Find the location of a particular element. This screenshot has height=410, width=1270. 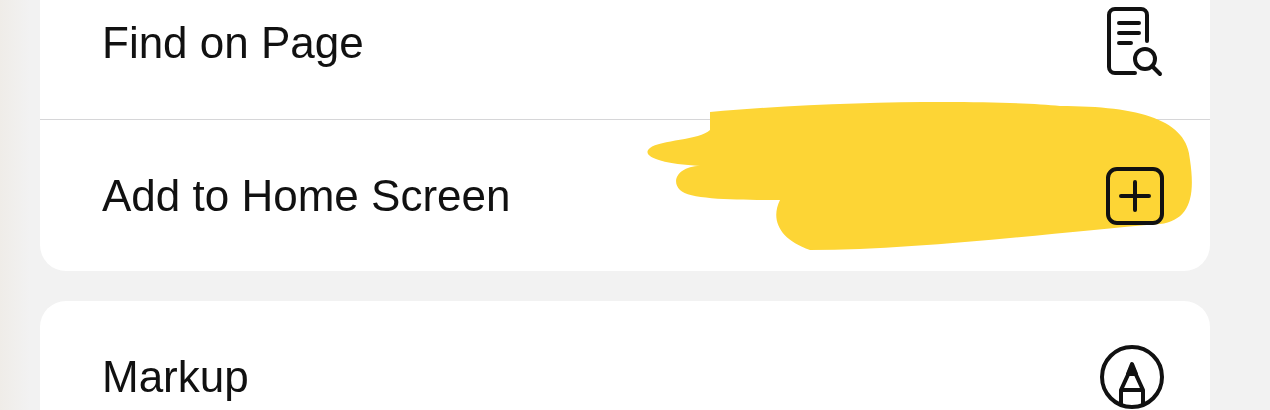

menu-item-label: Markup is located at coordinates (175, 377).